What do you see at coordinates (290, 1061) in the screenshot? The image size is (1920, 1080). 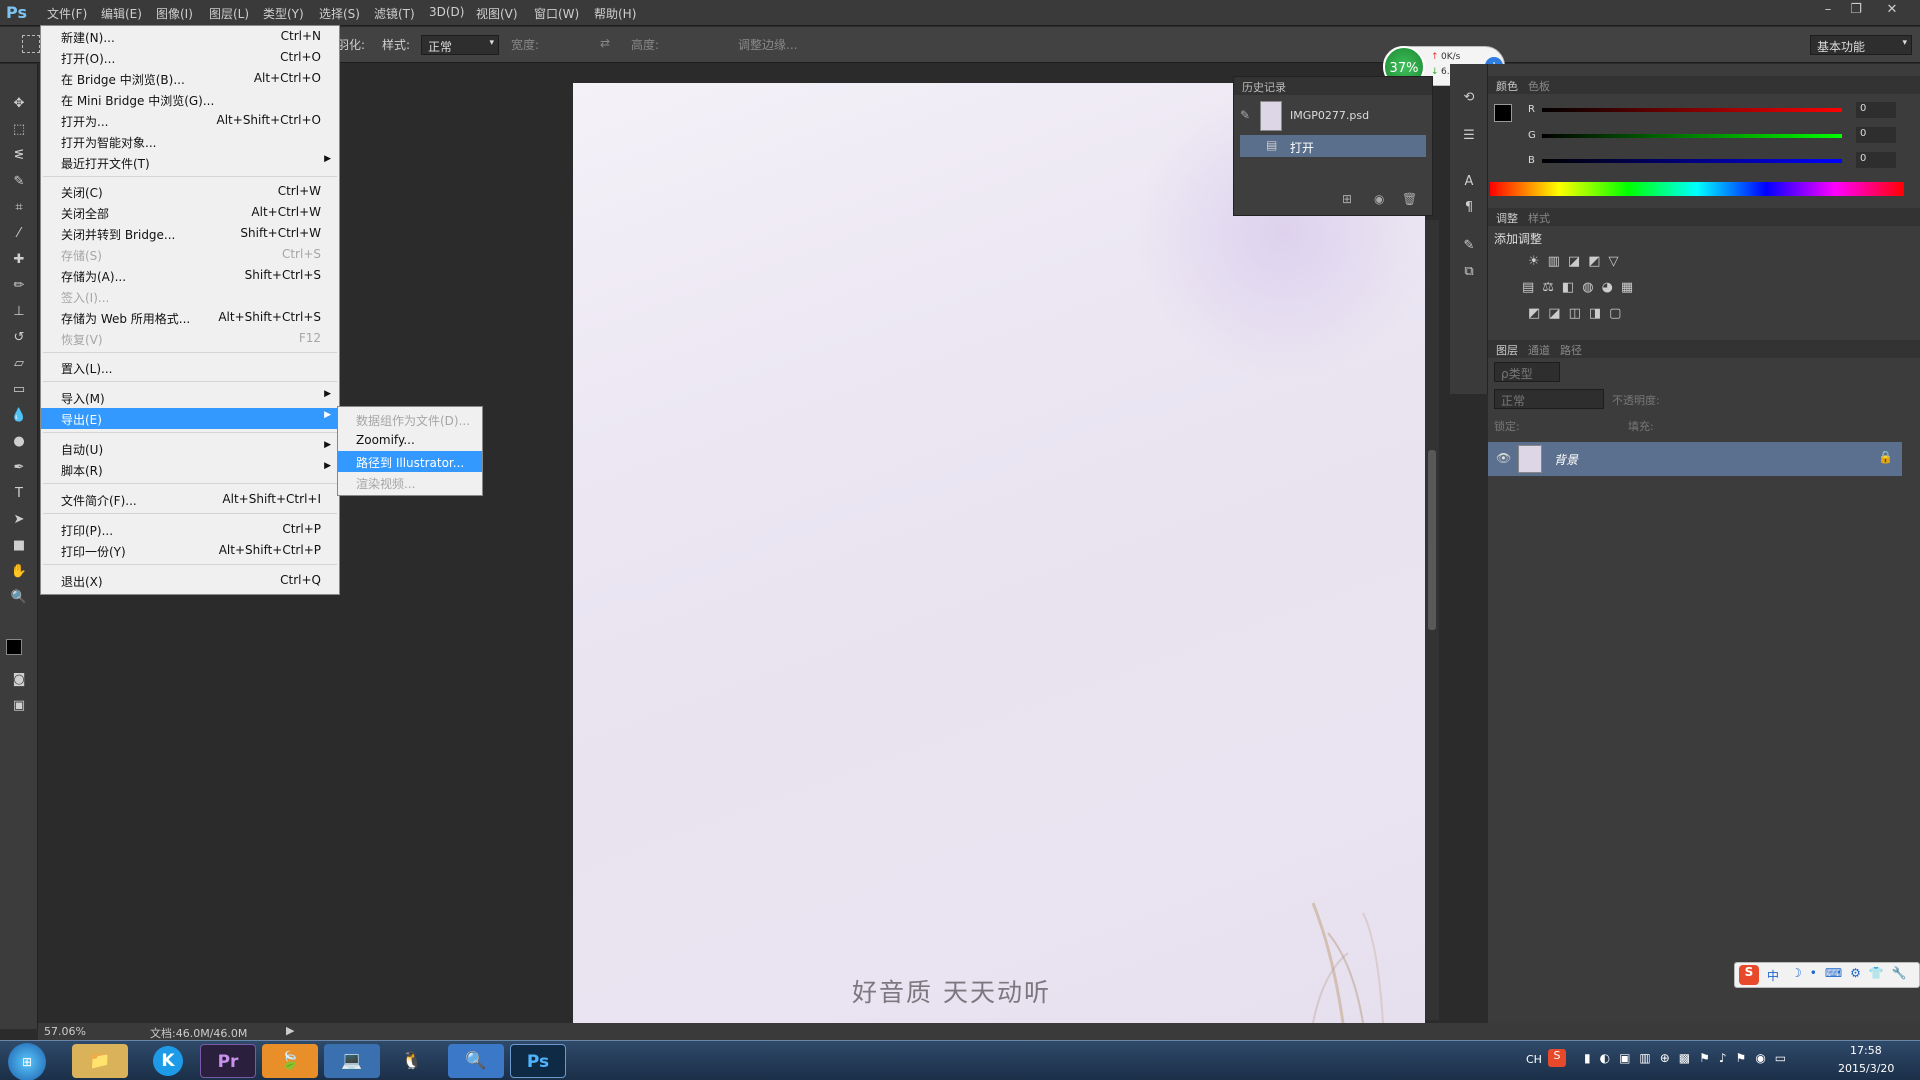 I see `browser-taskbar-icon: 🍃` at bounding box center [290, 1061].